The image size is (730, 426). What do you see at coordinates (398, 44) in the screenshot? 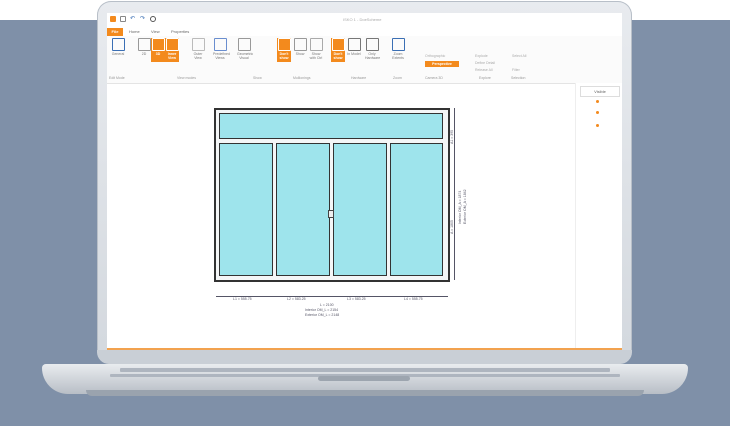
I see `zoom-extents-icon` at bounding box center [398, 44].